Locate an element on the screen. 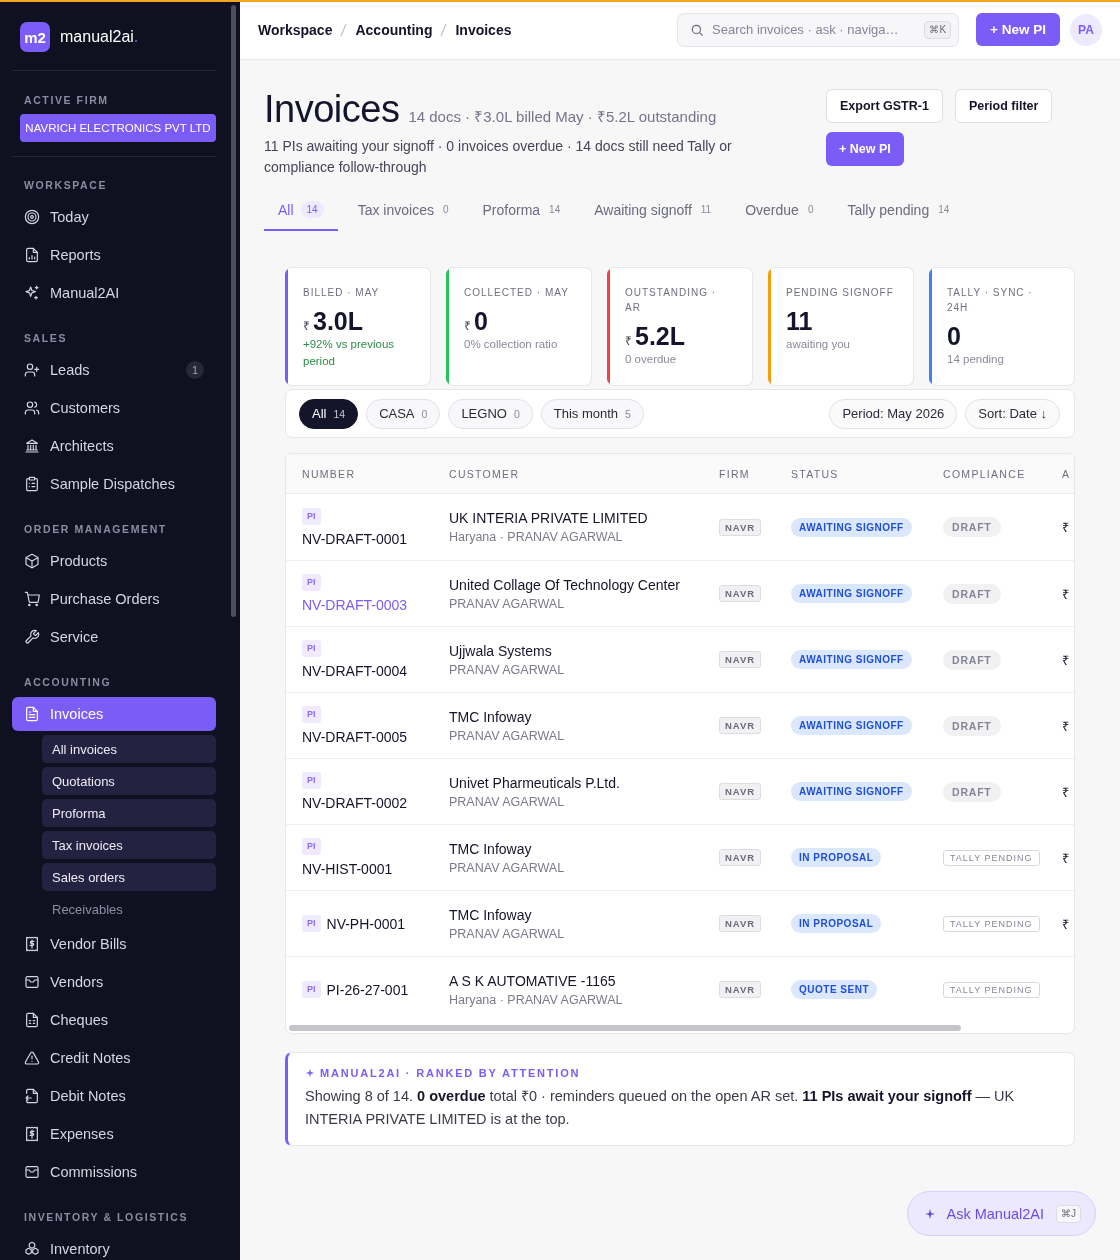  tab: Overdue 0 is located at coordinates (779, 210).